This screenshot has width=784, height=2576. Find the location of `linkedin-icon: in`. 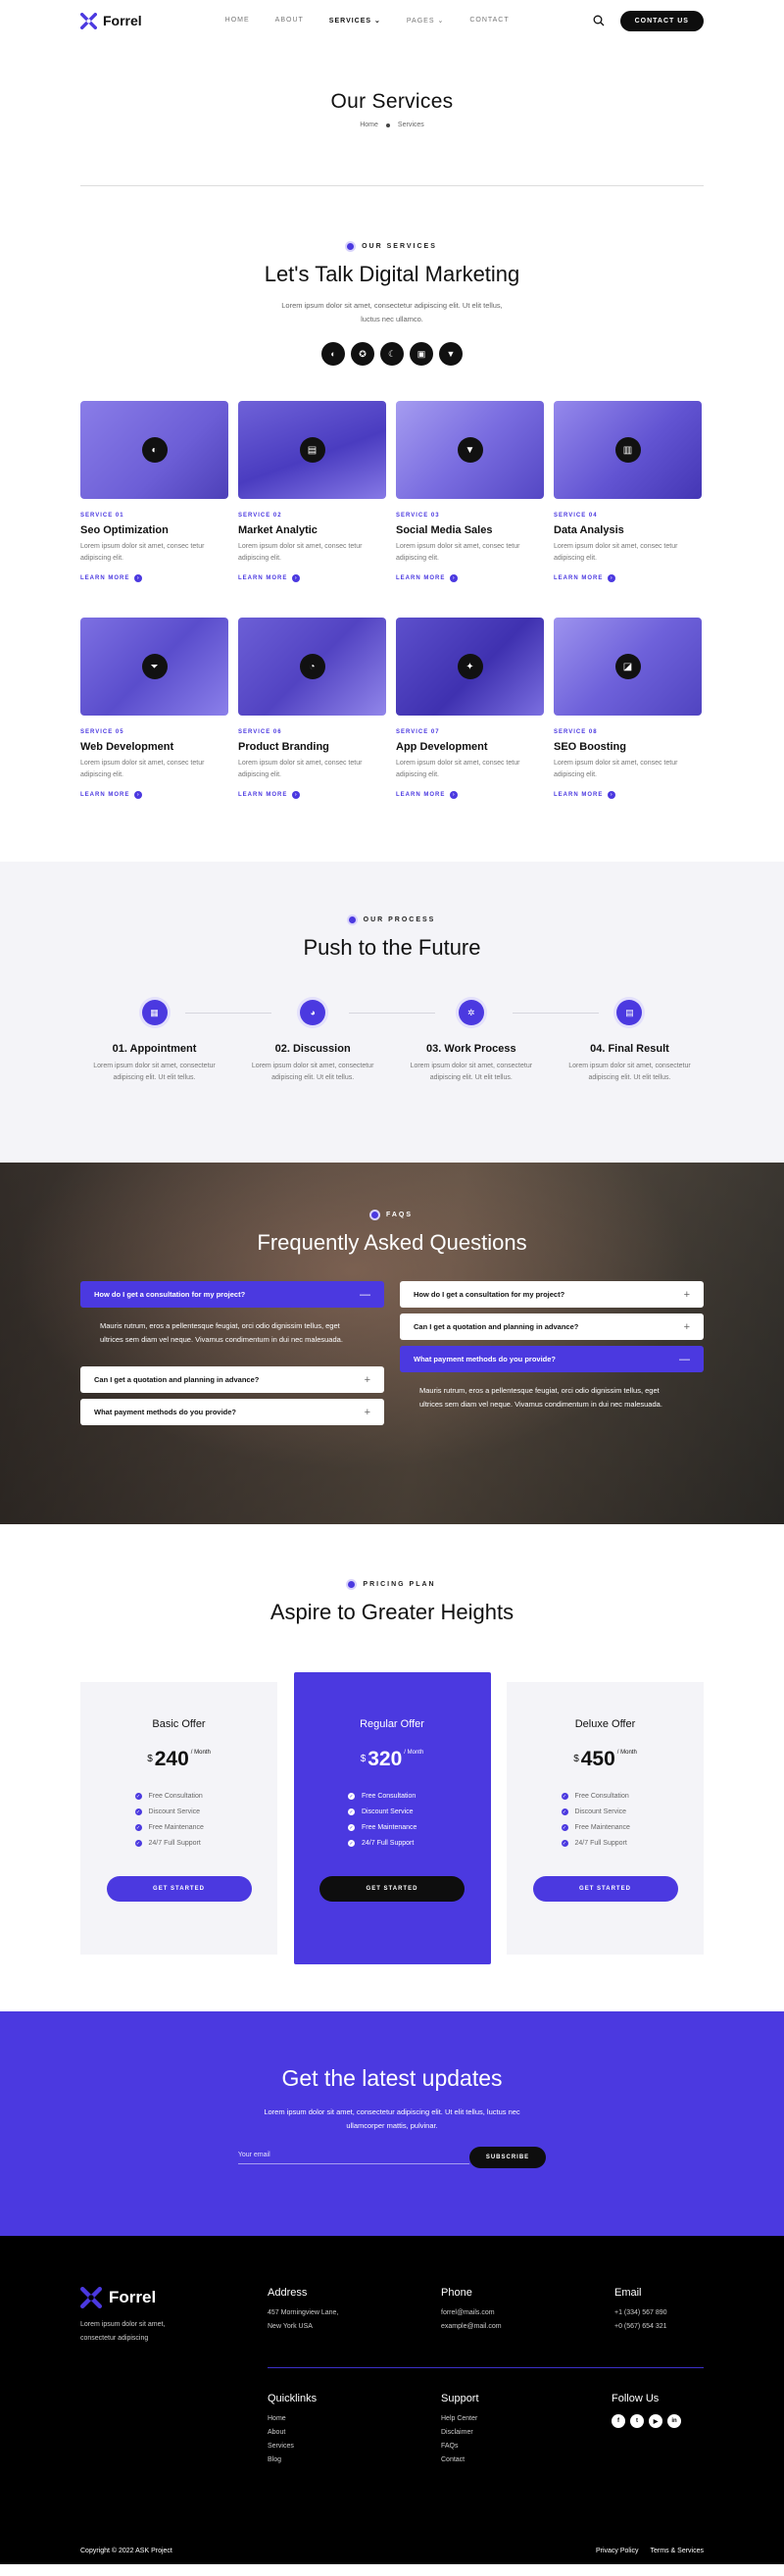

linkedin-icon: in is located at coordinates (674, 2421).